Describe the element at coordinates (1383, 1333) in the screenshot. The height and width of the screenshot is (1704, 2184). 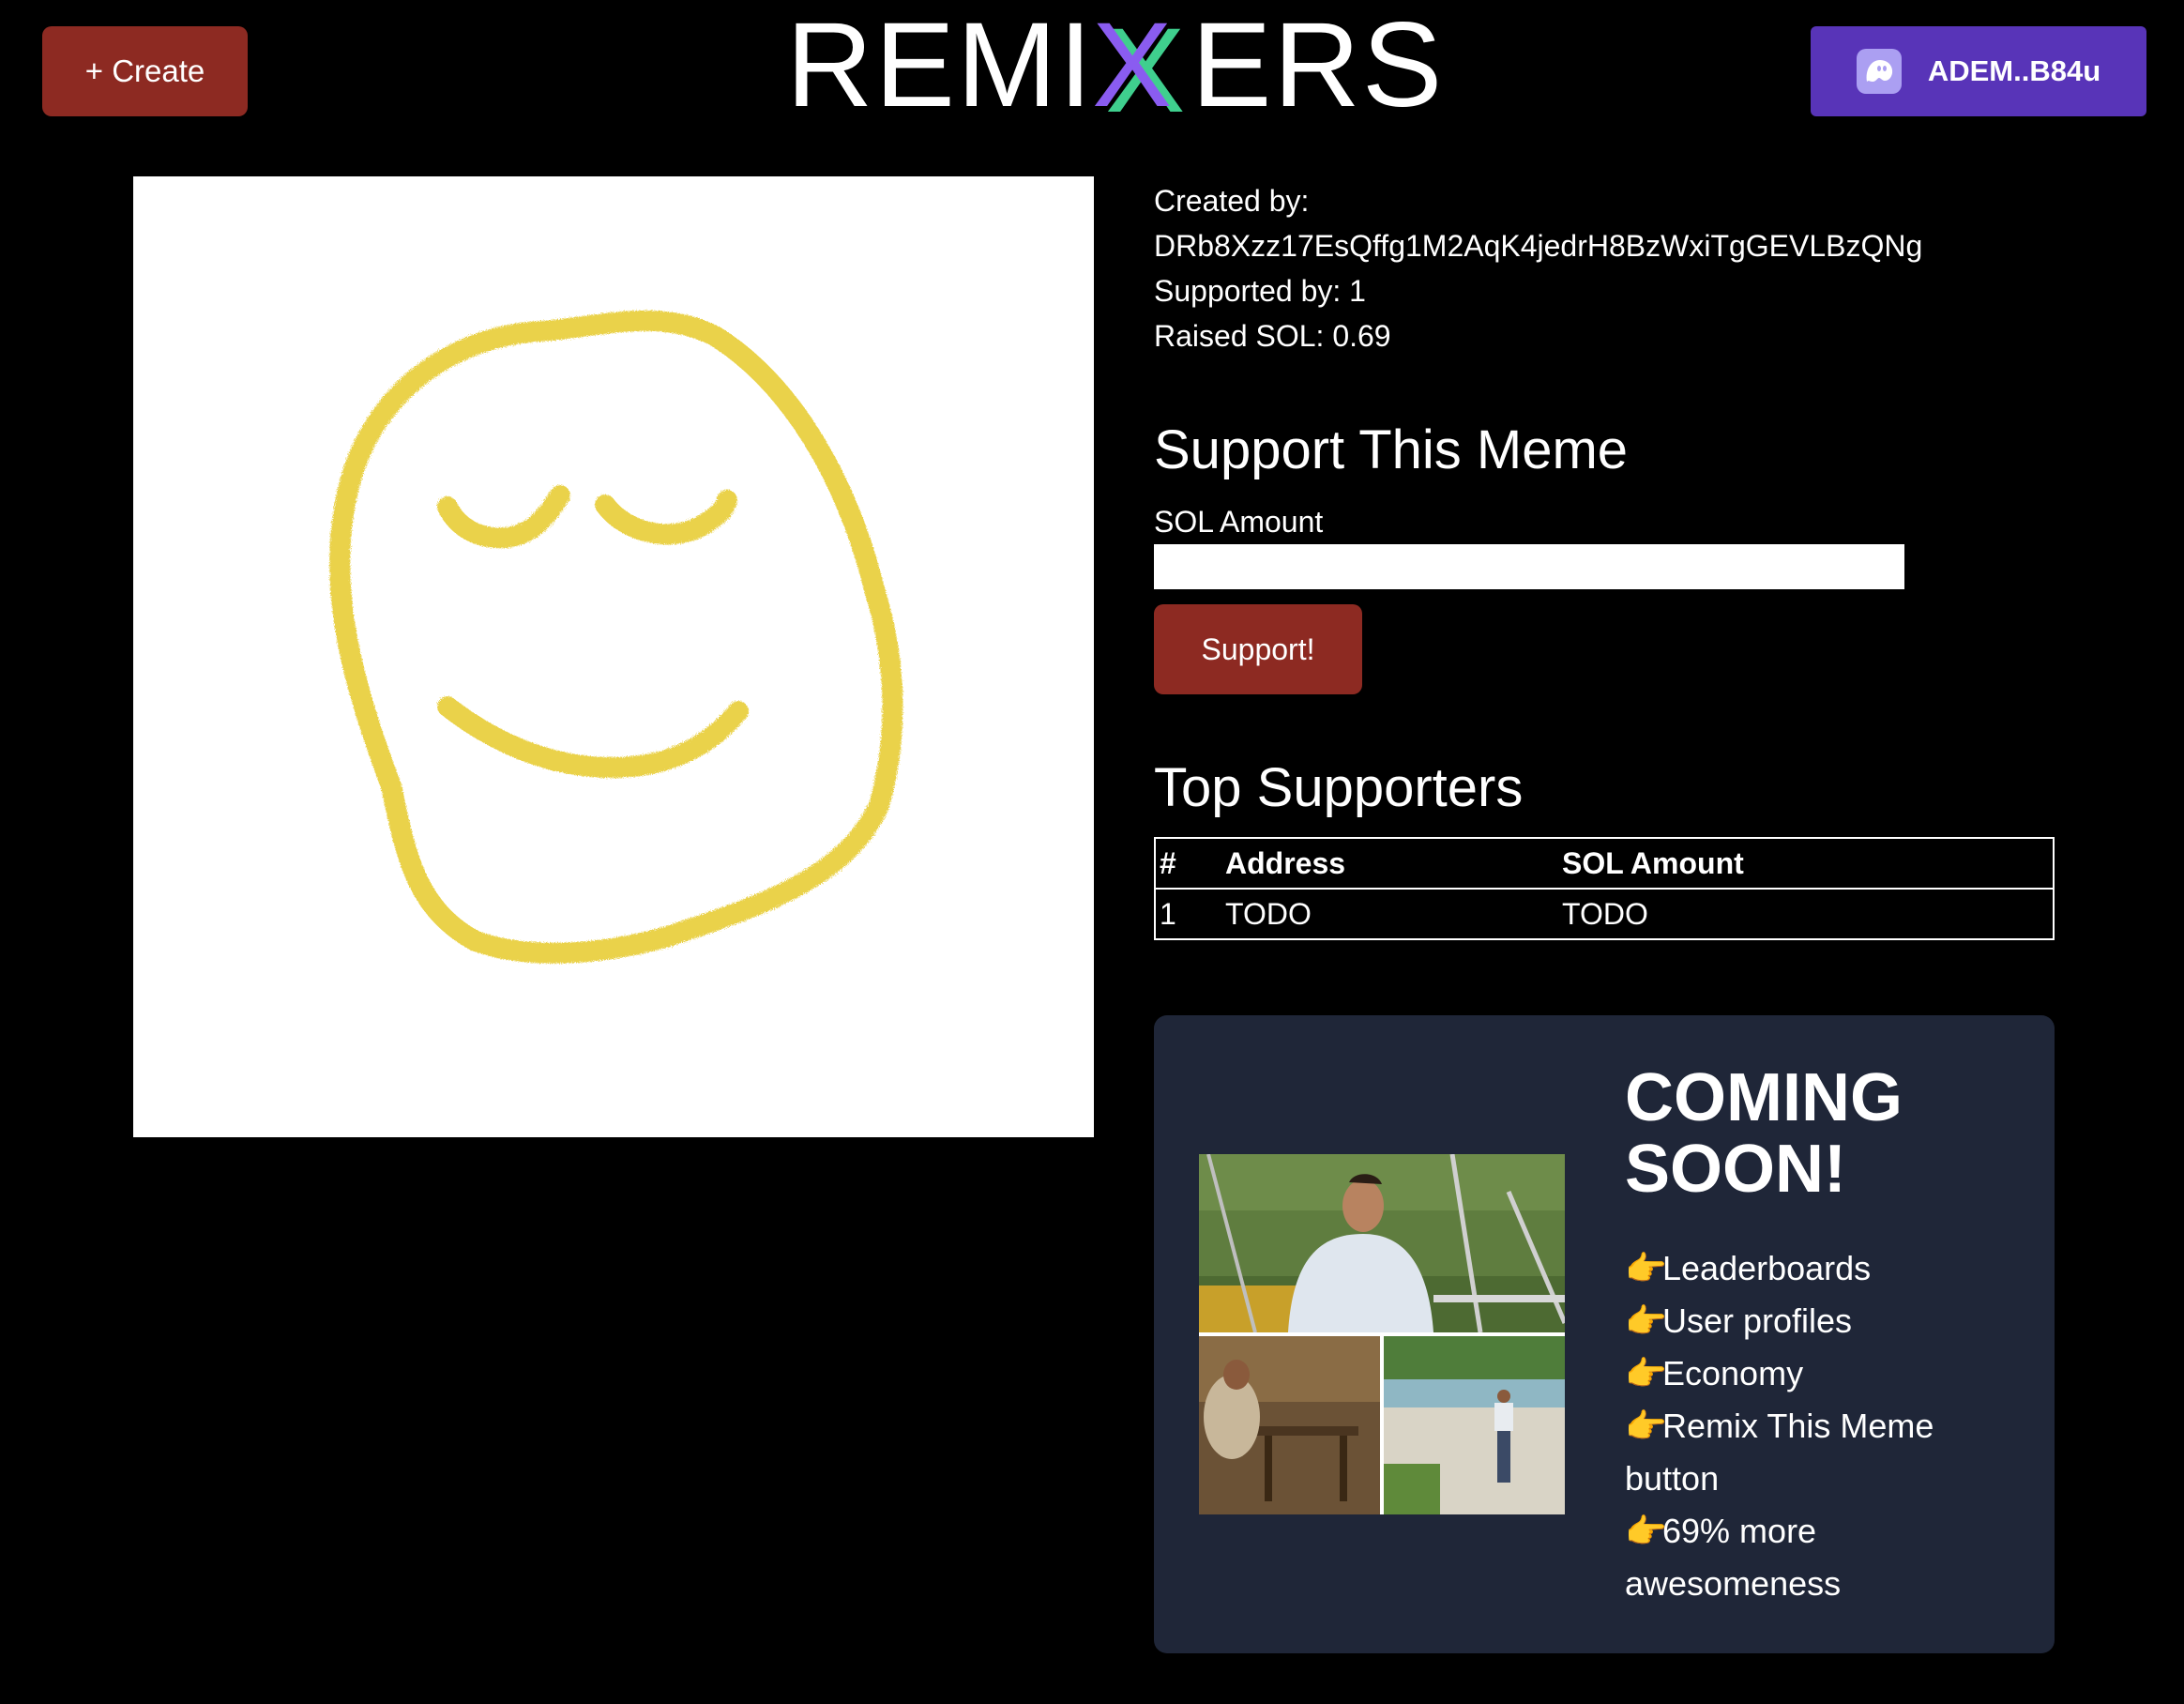
I see `waiting-man-meme-image` at that location.